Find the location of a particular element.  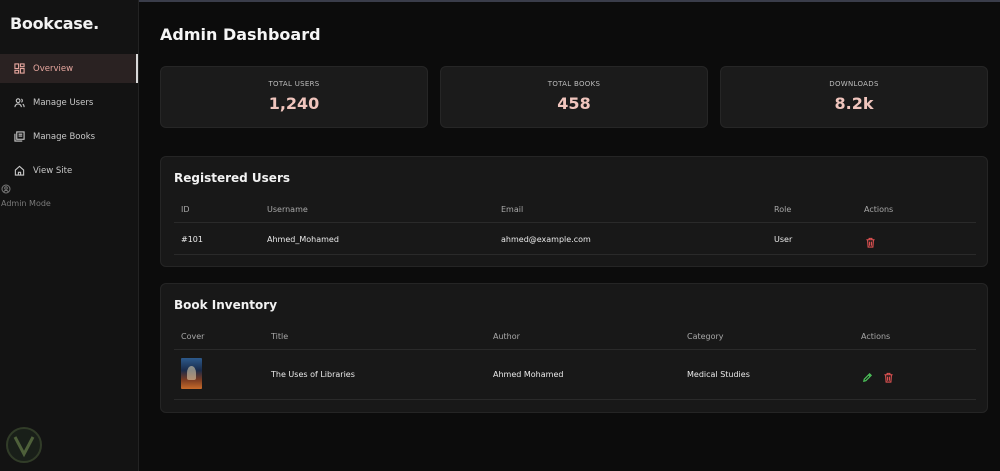

delete-user-button is located at coordinates (870, 240).